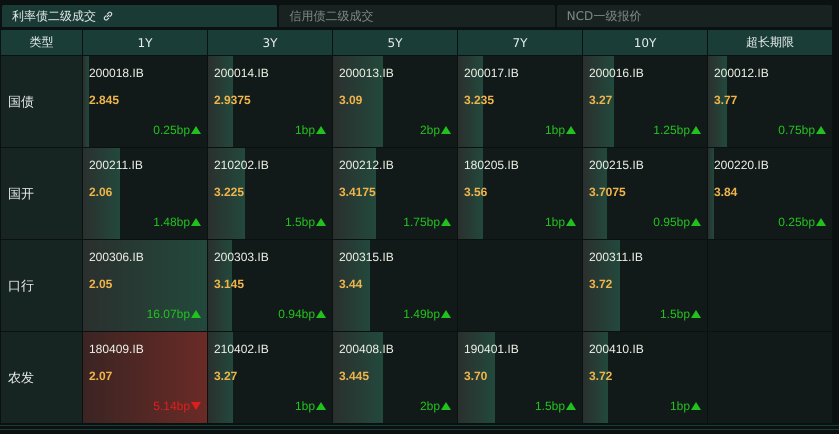 The height and width of the screenshot is (434, 839). I want to click on bond-code: 200311.IB, so click(616, 257).